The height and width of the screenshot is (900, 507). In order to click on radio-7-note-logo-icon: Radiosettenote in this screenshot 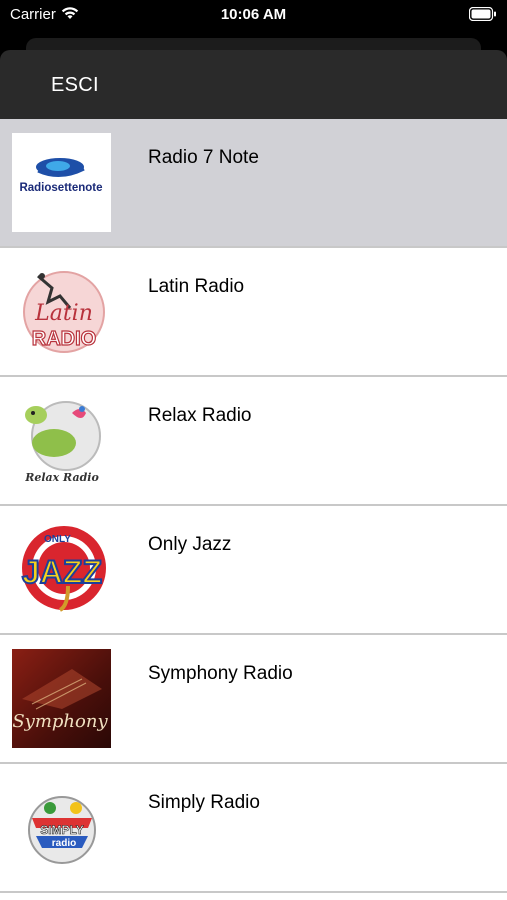, I will do `click(61, 182)`.